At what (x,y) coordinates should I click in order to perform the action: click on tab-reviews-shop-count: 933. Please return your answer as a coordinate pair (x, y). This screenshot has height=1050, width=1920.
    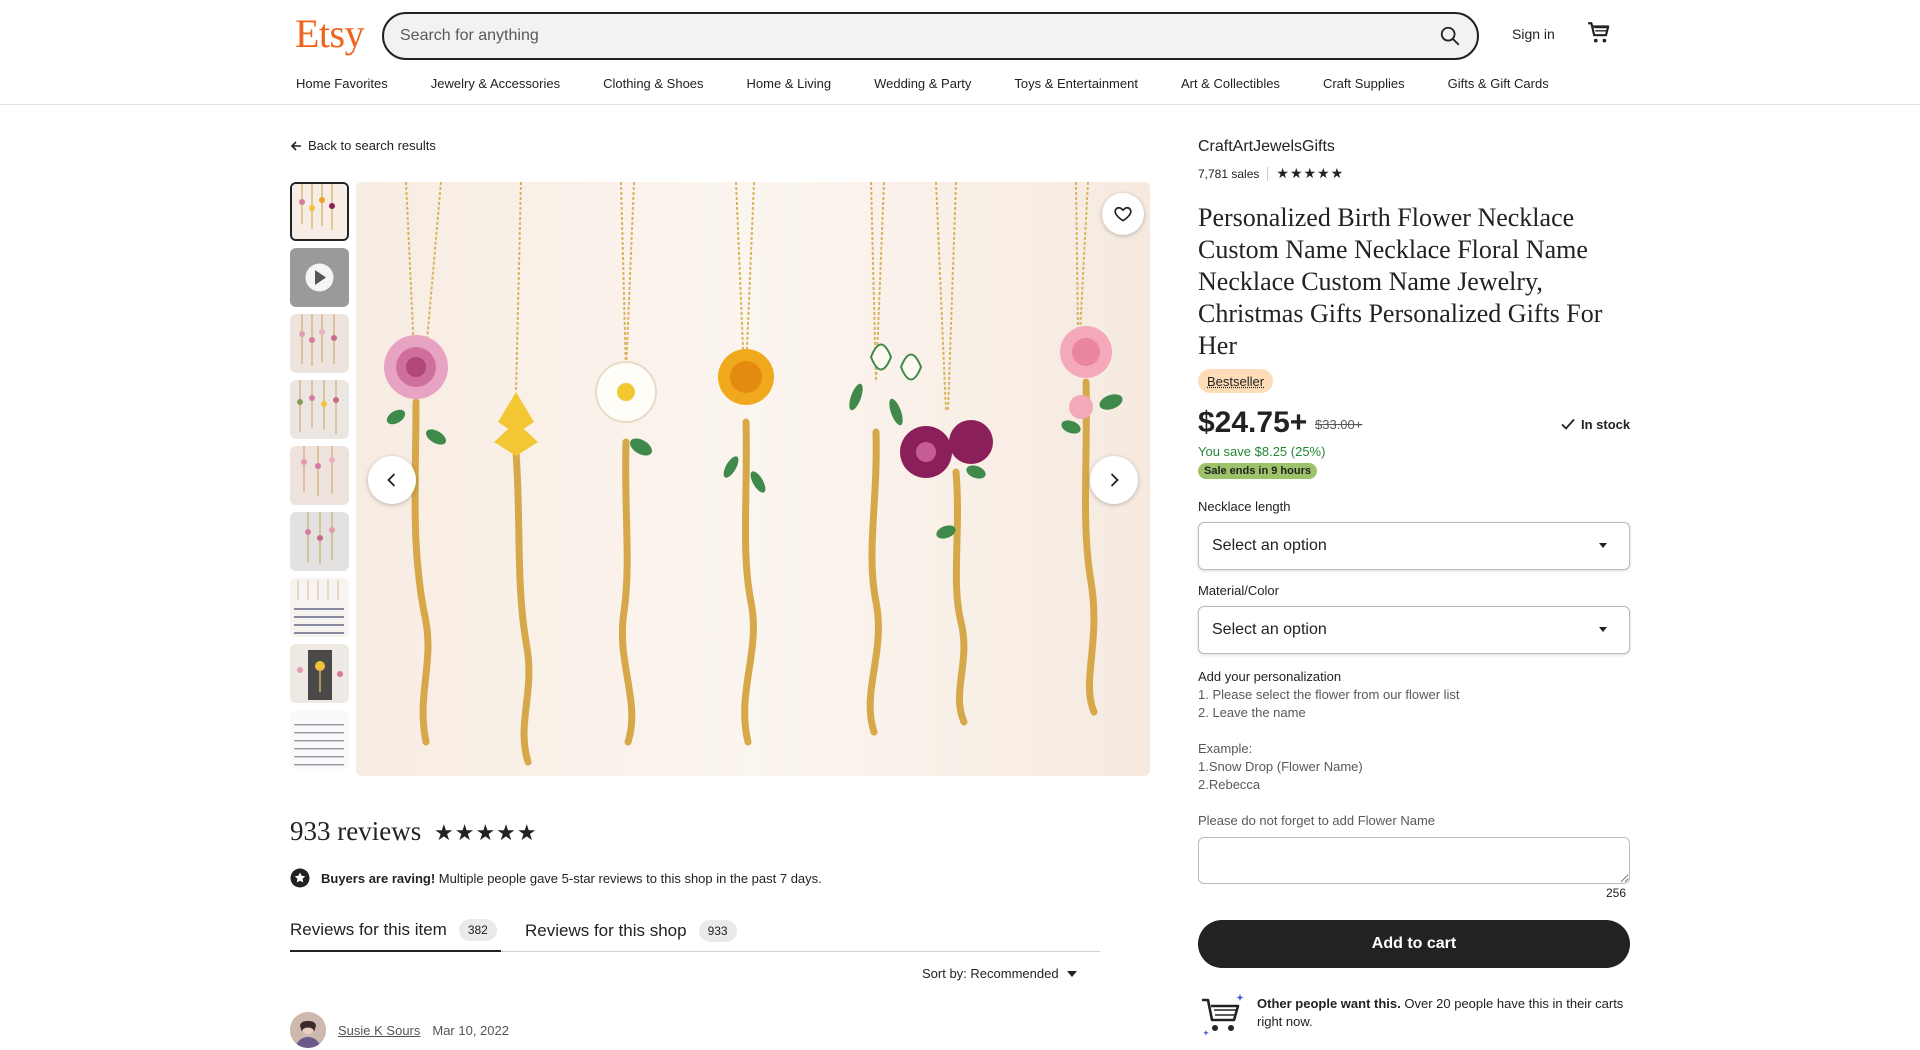
    Looking at the image, I should click on (717, 931).